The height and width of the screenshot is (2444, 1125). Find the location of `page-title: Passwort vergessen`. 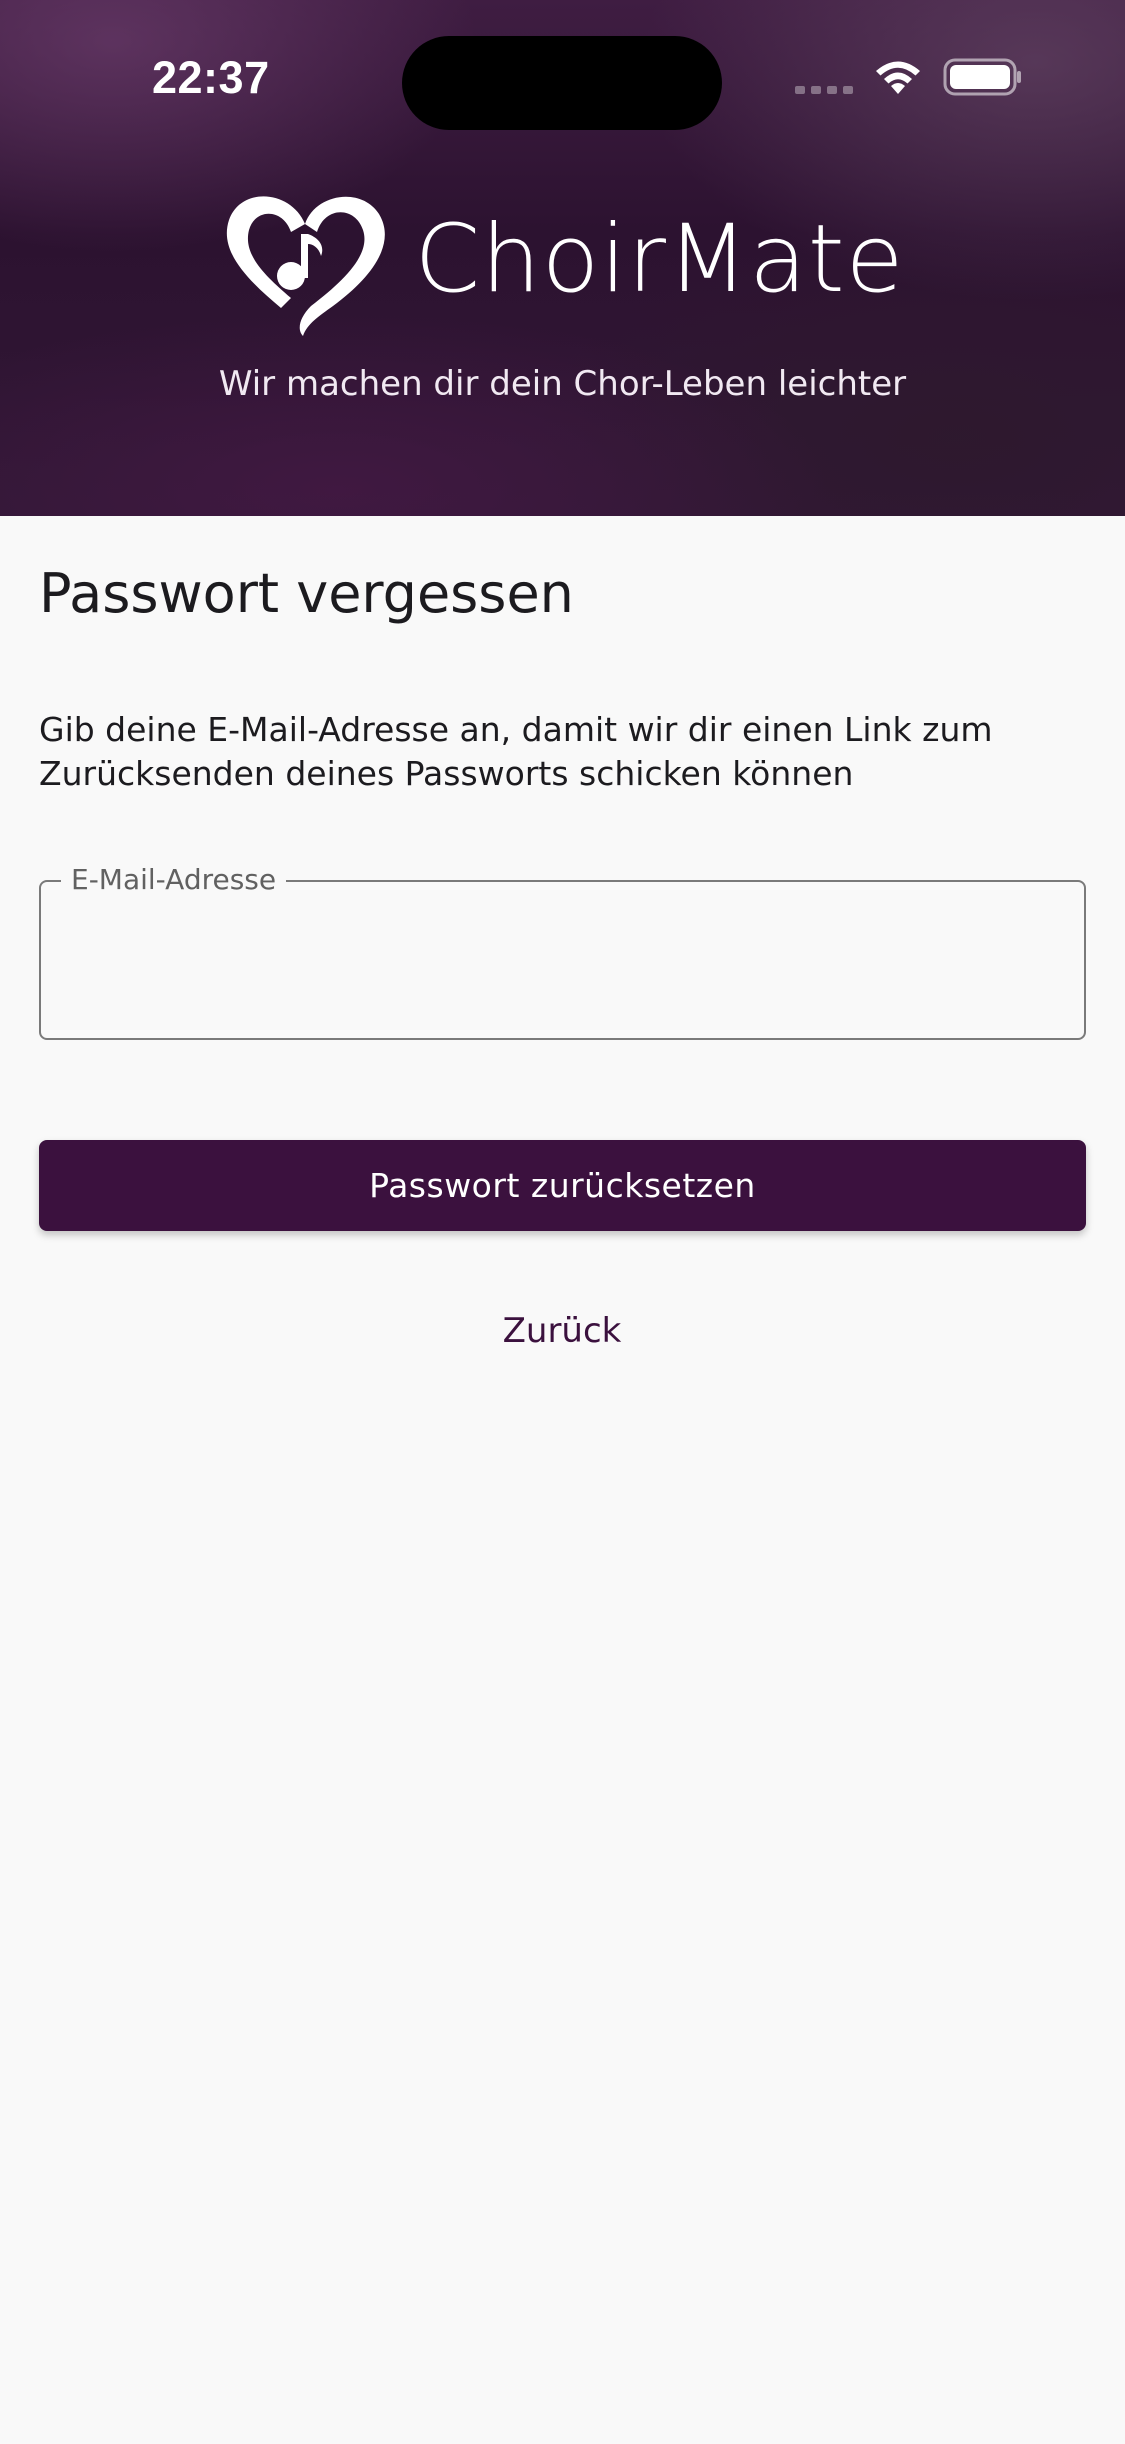

page-title: Passwort vergessen is located at coordinates (306, 593).